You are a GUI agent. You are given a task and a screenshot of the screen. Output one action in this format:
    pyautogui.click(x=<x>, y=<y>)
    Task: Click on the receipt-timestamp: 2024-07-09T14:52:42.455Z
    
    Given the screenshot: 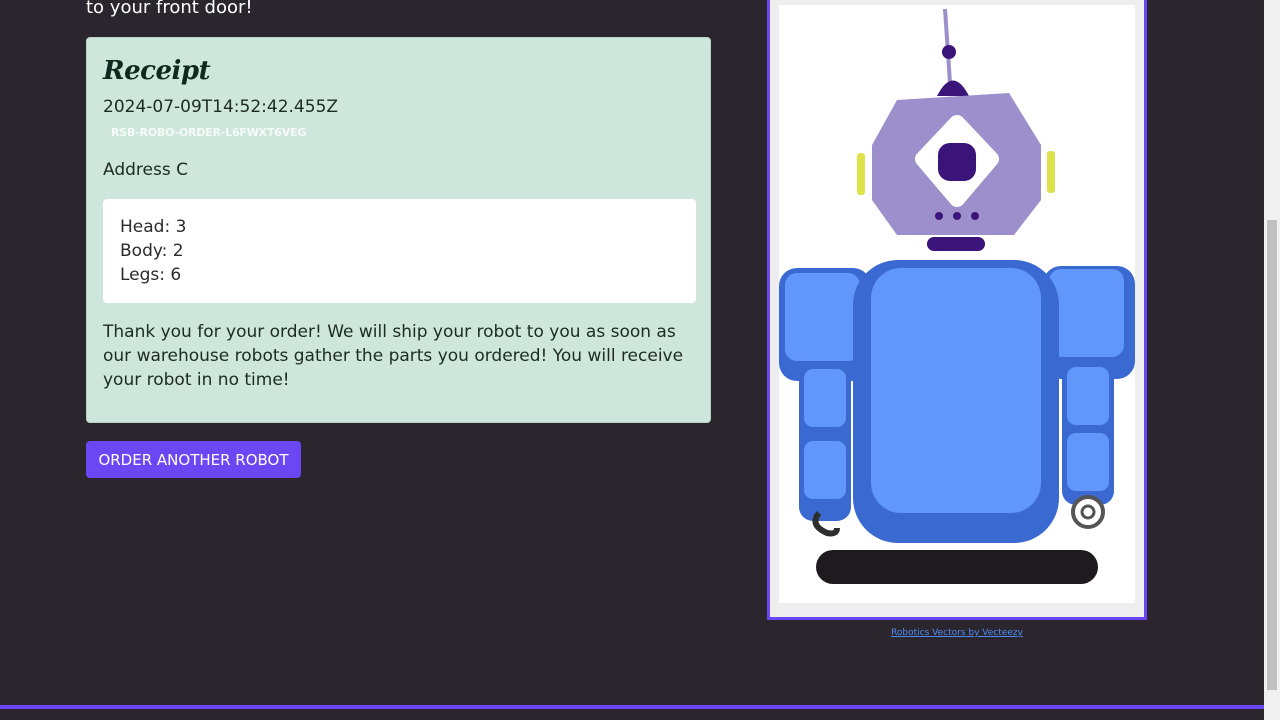 What is the action you would take?
    pyautogui.click(x=221, y=107)
    